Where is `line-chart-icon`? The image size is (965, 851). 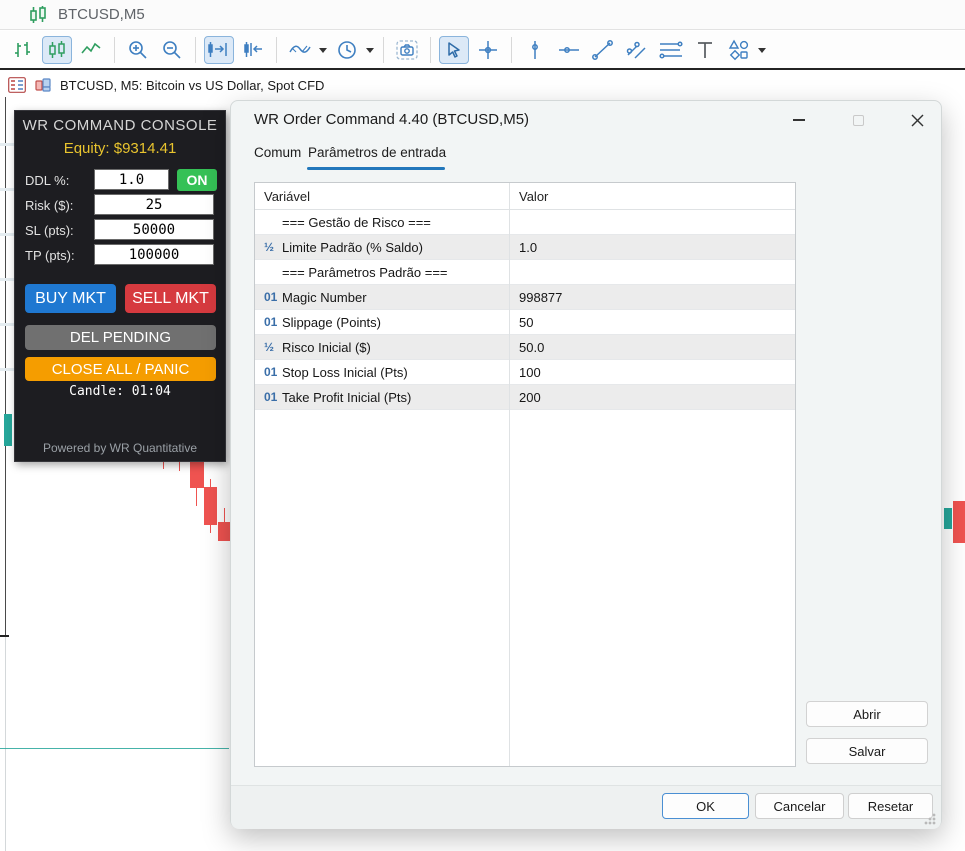
line-chart-icon is located at coordinates (91, 50).